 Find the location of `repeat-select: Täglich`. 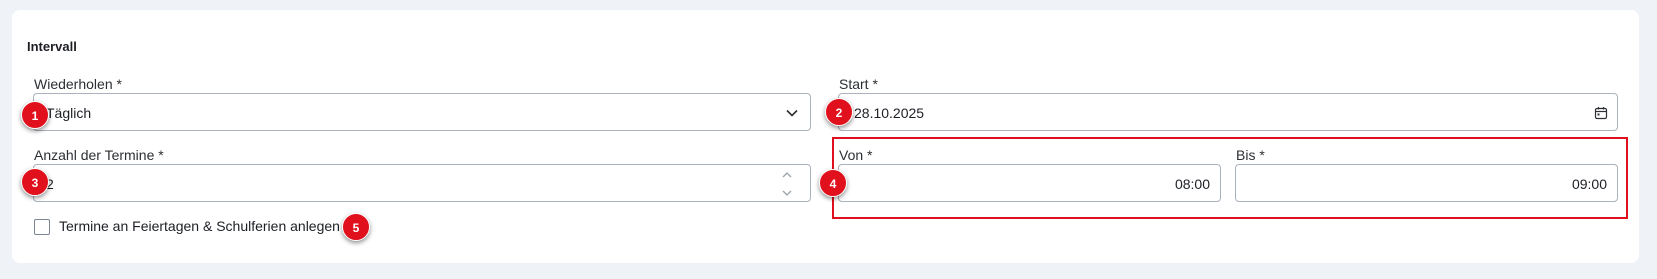

repeat-select: Täglich is located at coordinates (422, 112).